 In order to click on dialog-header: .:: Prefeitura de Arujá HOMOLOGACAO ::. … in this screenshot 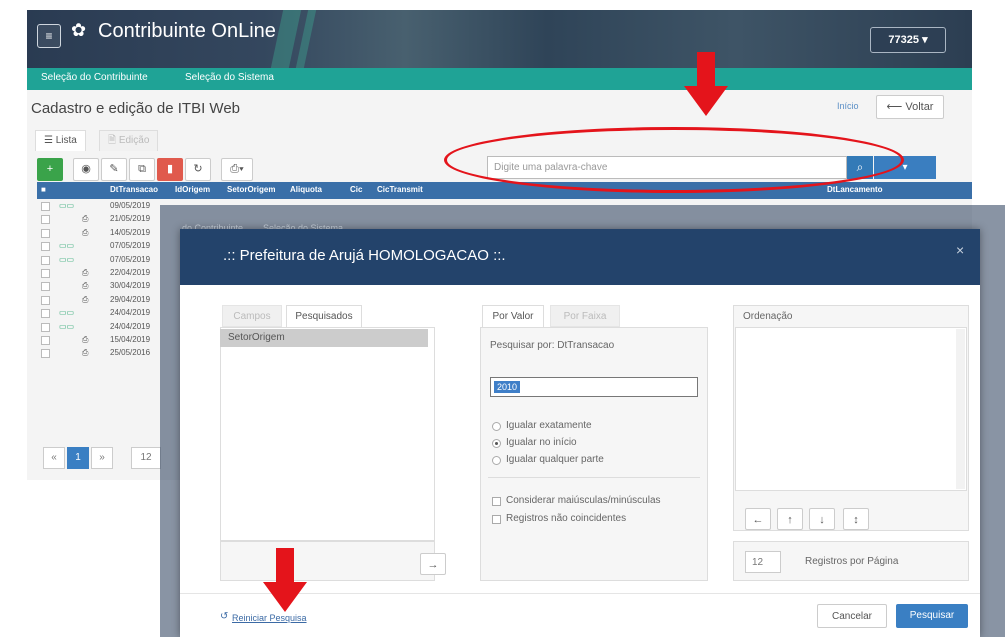, I will do `click(580, 257)`.